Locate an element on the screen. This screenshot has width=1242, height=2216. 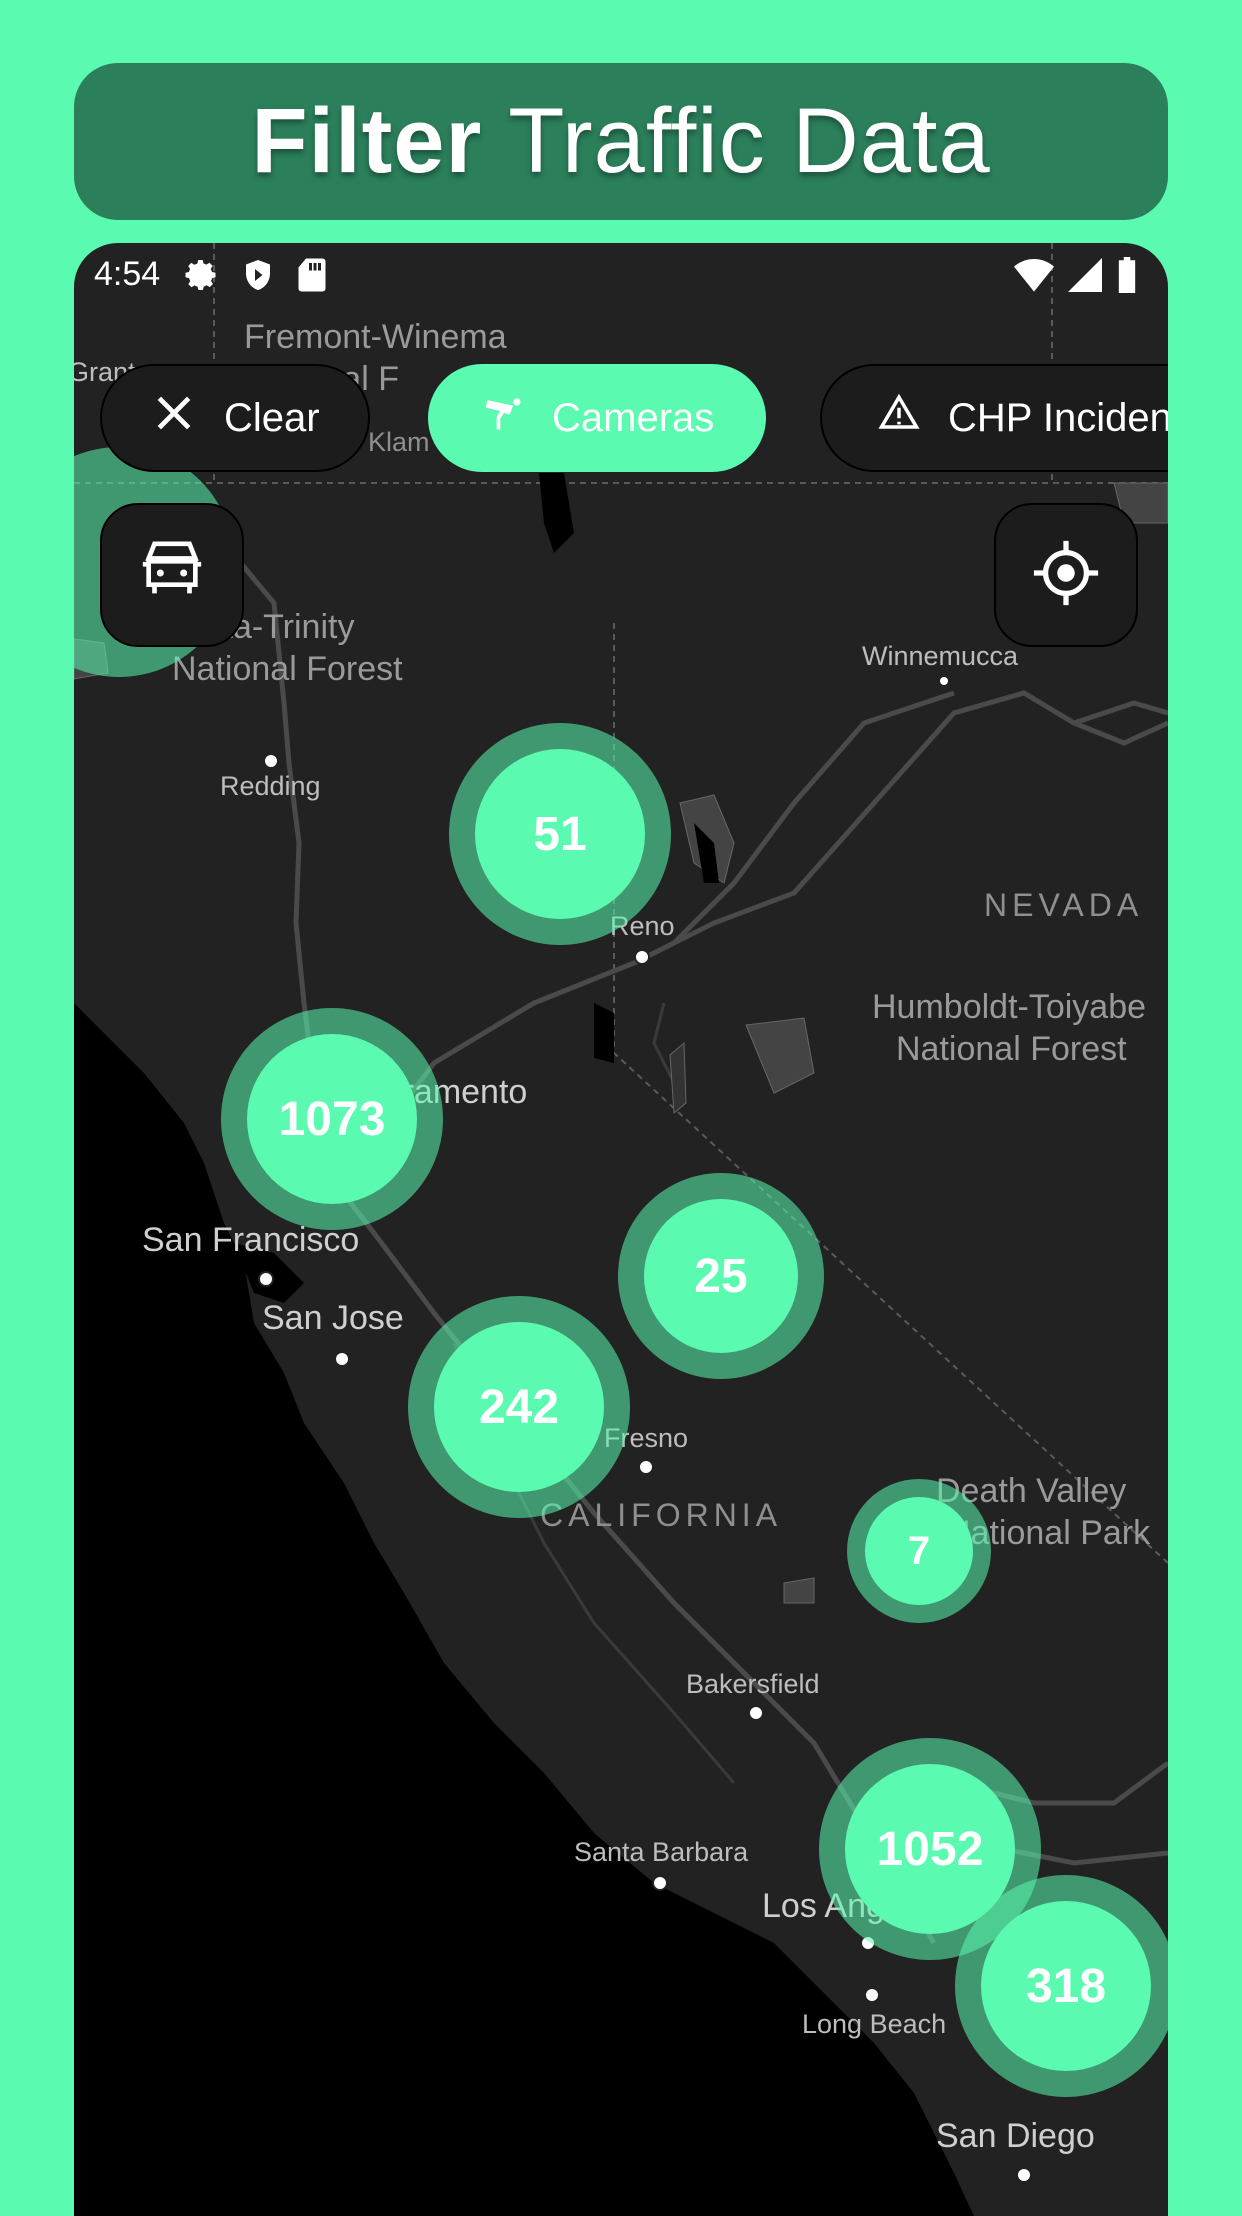
status-time: 4:54 is located at coordinates (127, 274).